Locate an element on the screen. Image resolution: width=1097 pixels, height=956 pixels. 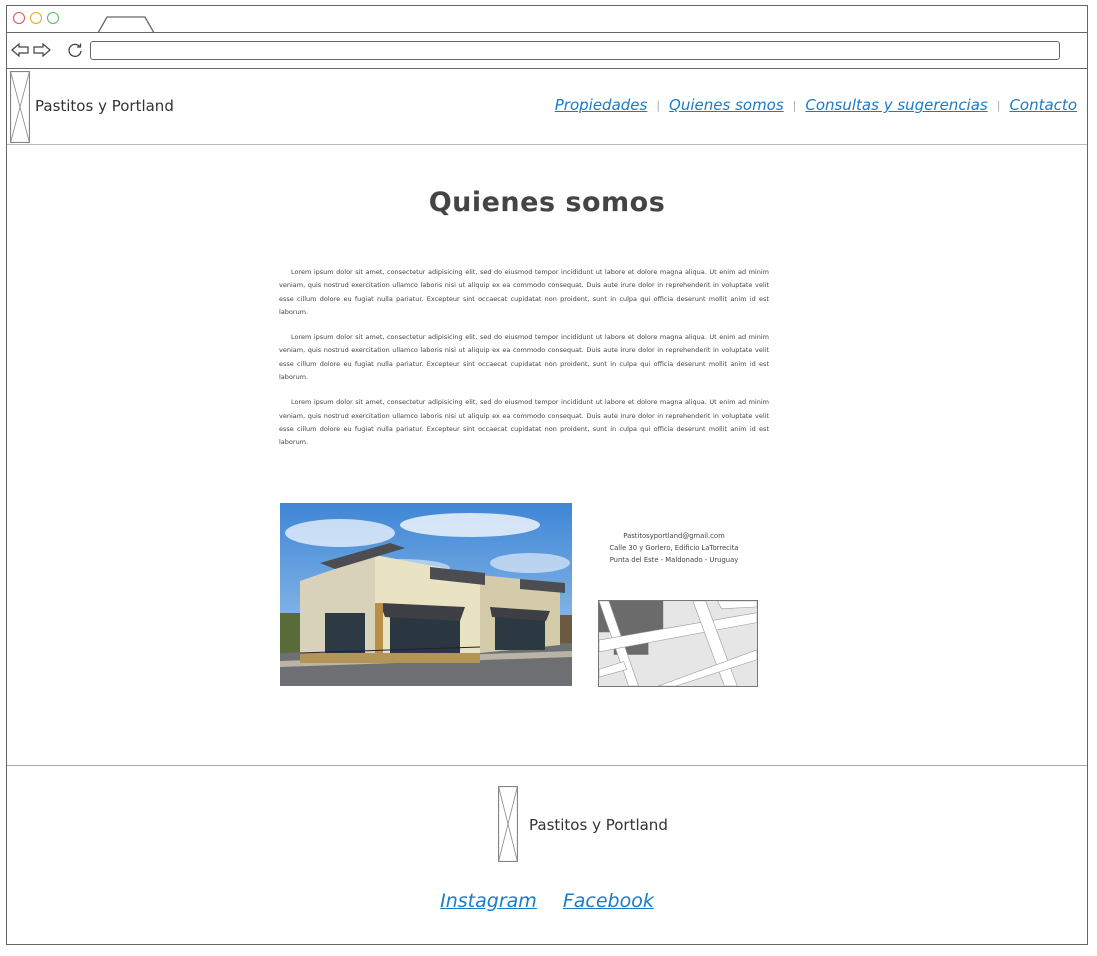
address-bar is located at coordinates (547, 51).